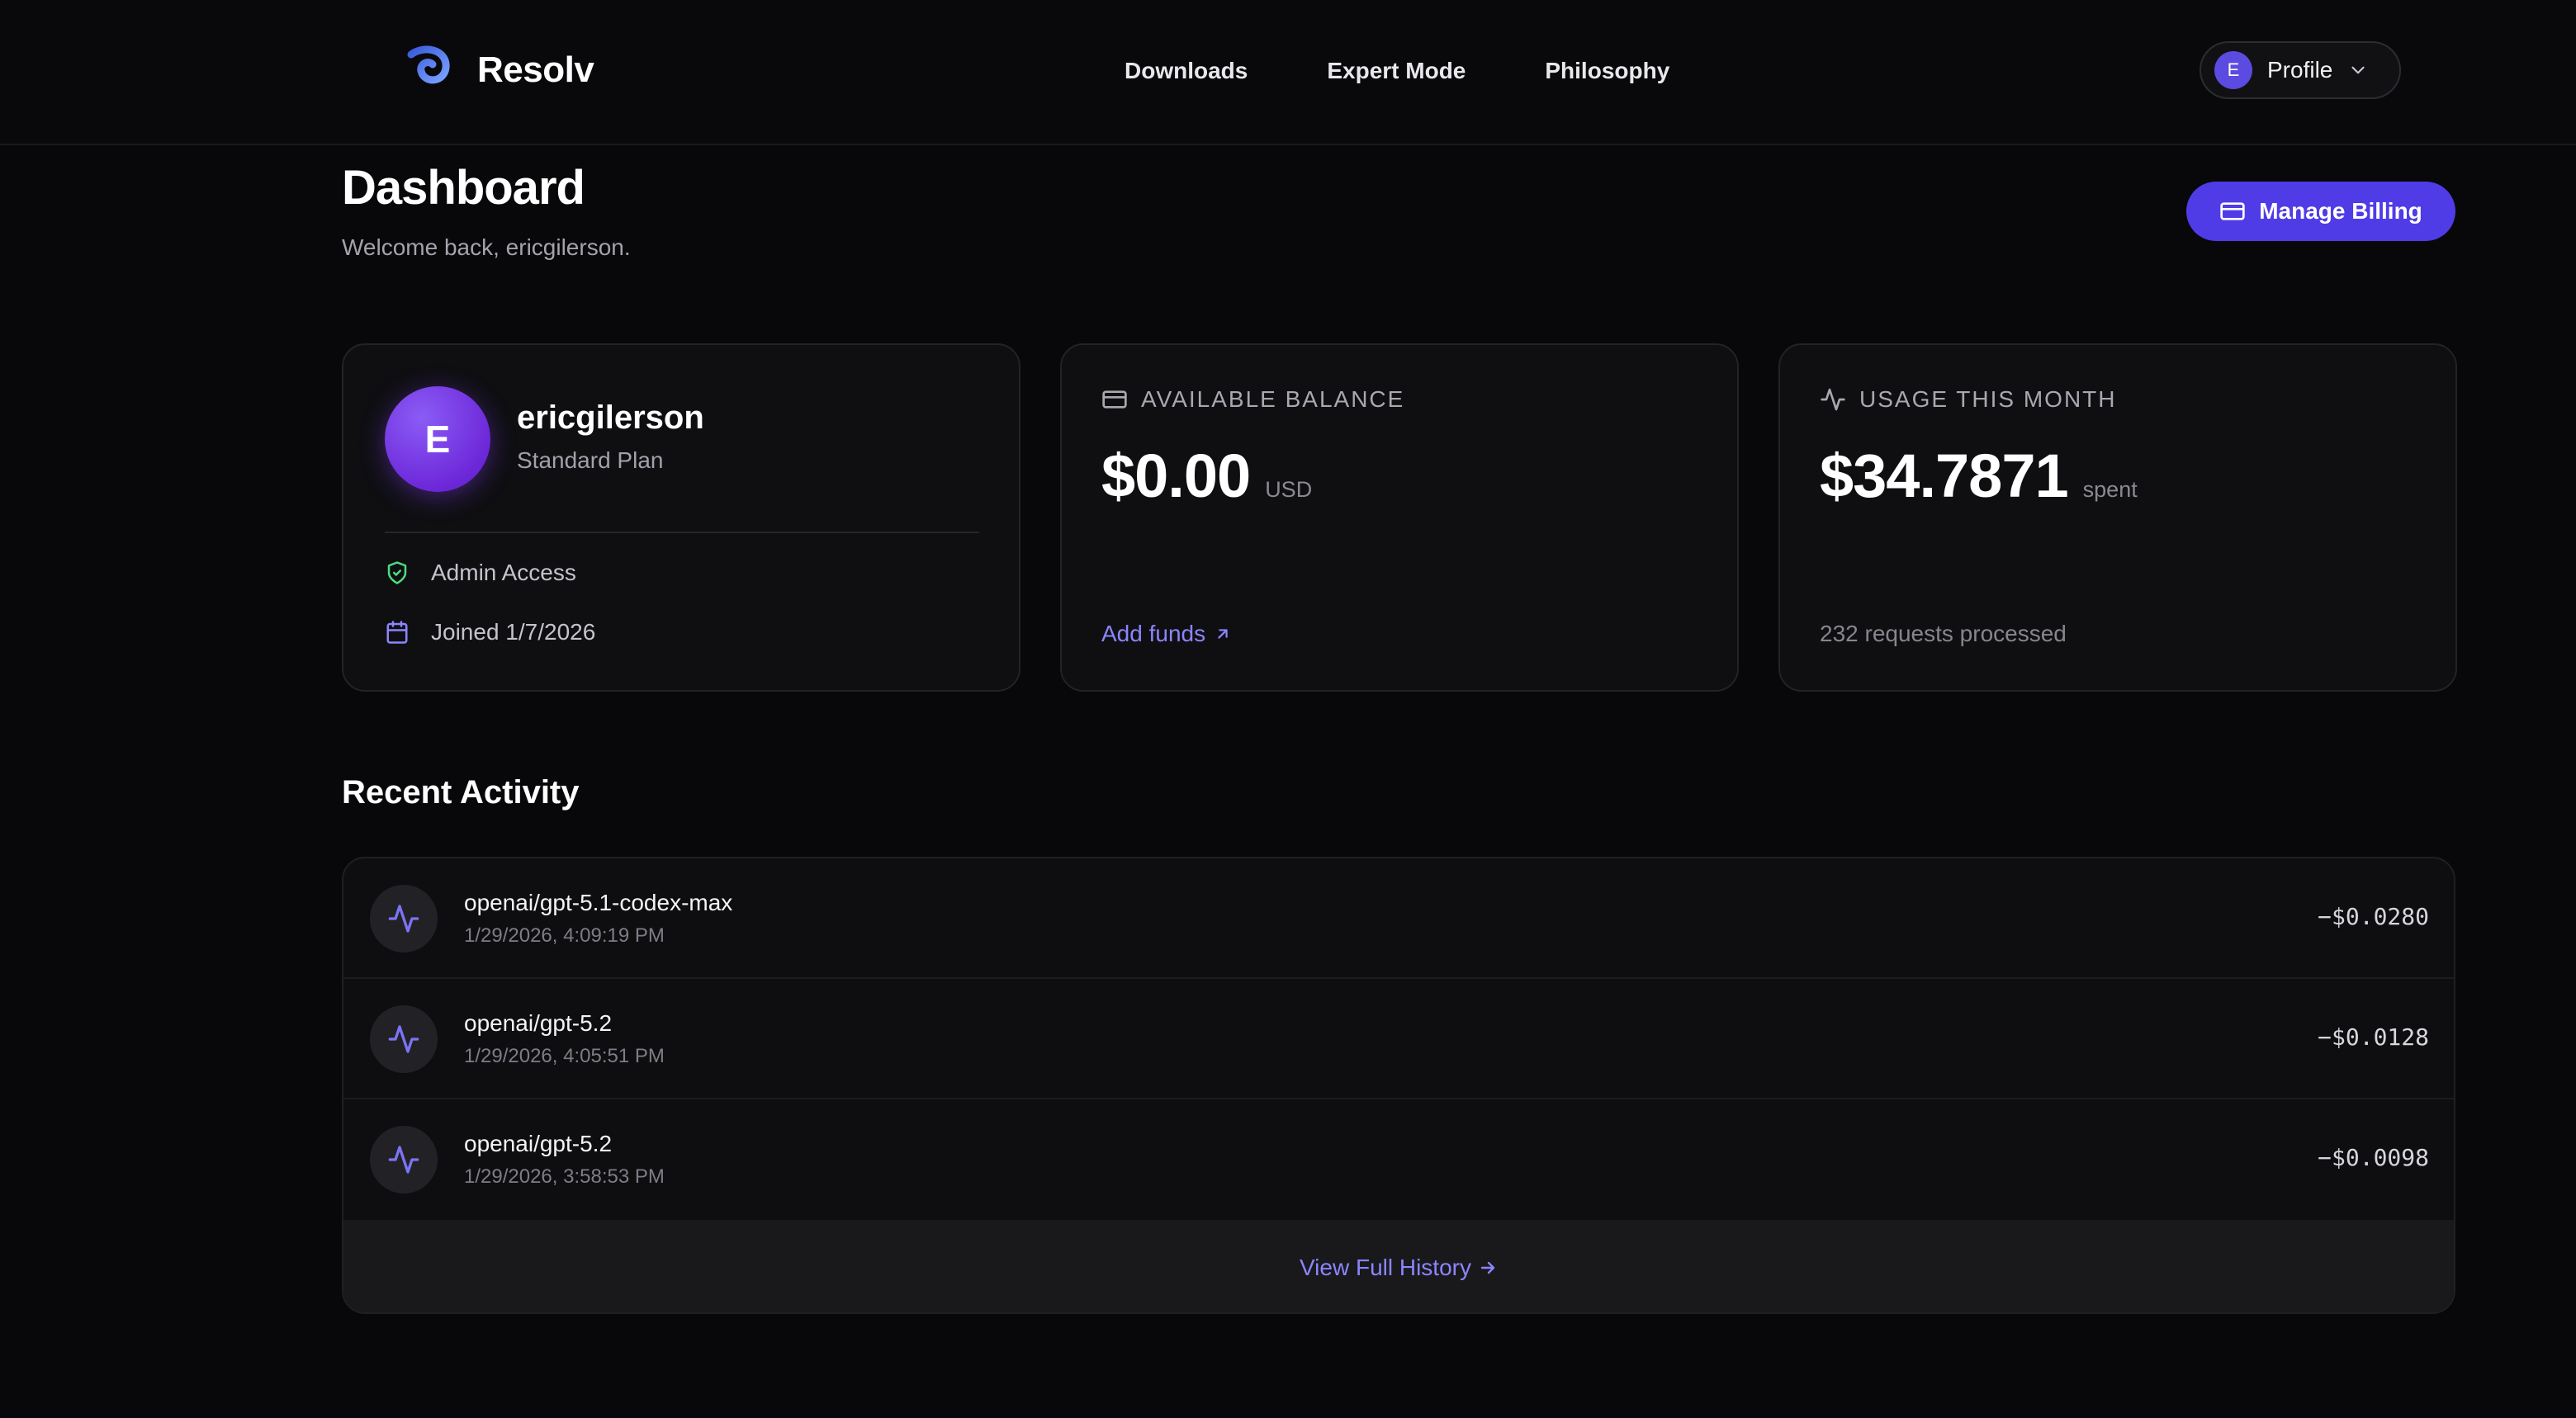 The width and height of the screenshot is (2576, 1418). What do you see at coordinates (598, 902) in the screenshot?
I see `activity-model: openai/gpt-5.1-codex-max` at bounding box center [598, 902].